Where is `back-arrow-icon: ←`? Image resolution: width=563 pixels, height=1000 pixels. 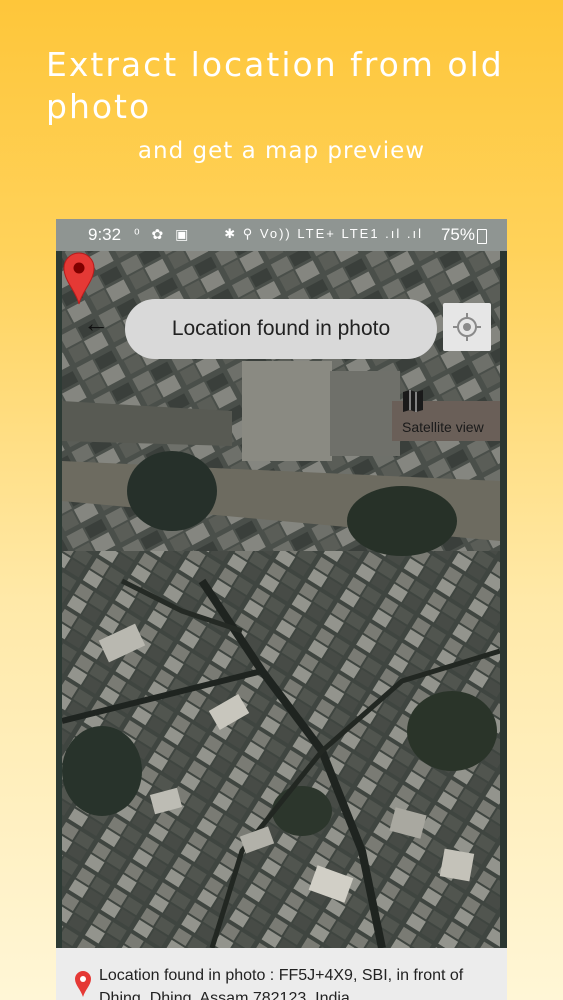
back-arrow-icon: ← is located at coordinates (96, 323).